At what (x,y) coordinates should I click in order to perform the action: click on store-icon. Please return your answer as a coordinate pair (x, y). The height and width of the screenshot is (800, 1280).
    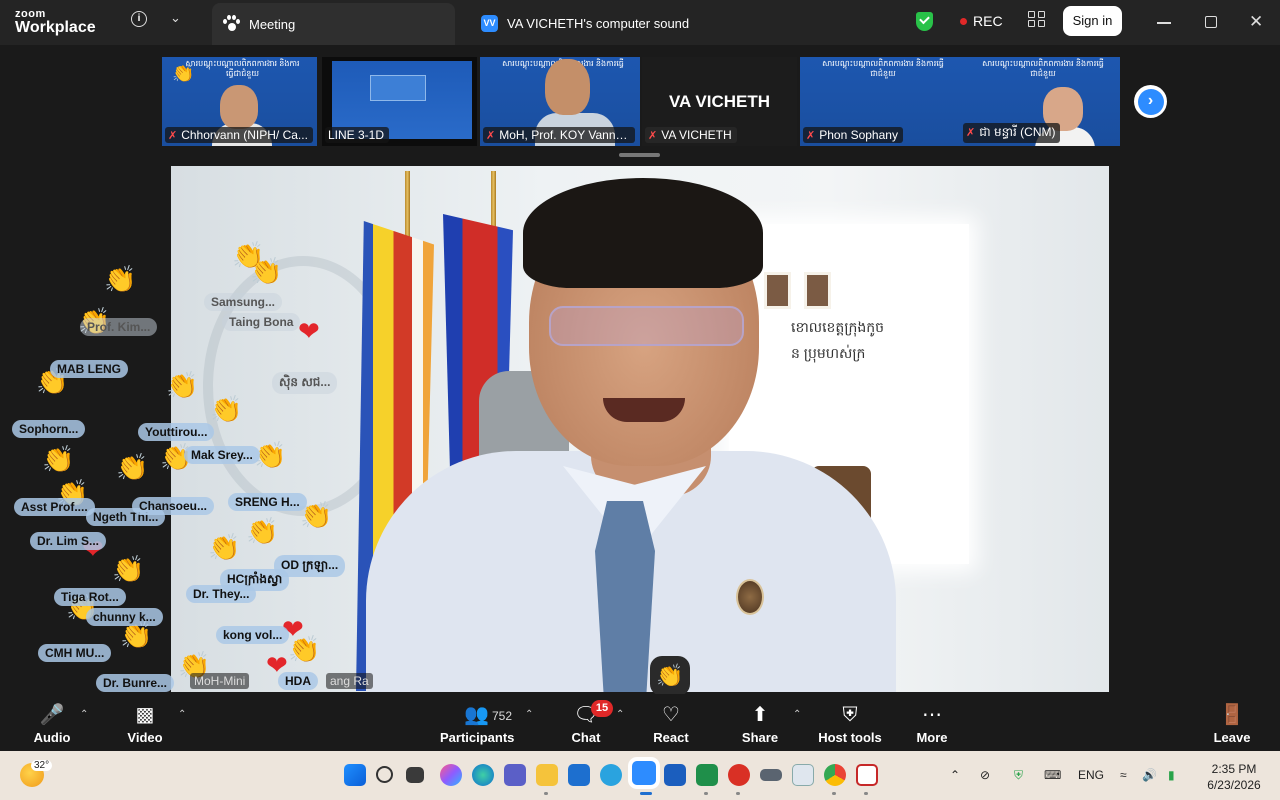
    Looking at the image, I should click on (579, 775).